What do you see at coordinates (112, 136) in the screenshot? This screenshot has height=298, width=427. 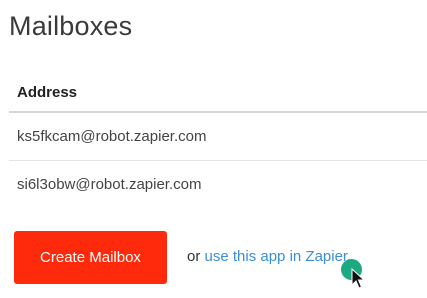 I see `mailbox-address: ks5fkcam@robot.zapier.com` at bounding box center [112, 136].